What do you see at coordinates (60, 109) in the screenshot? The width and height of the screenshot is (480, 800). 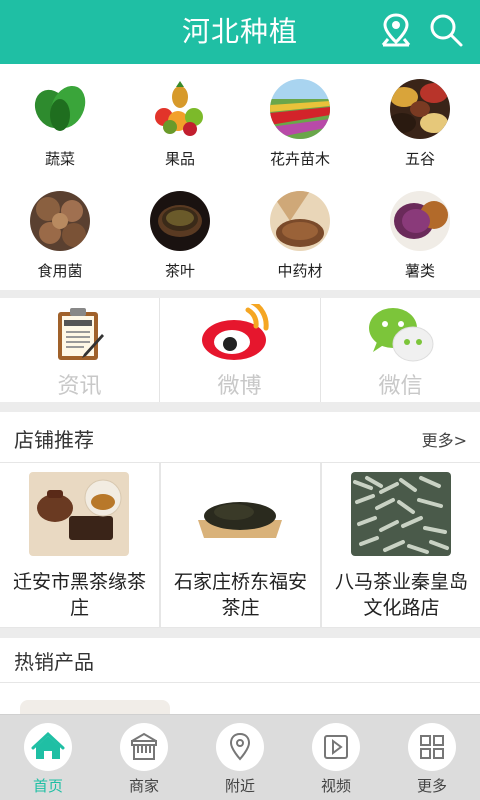 I see `vegetables-image` at bounding box center [60, 109].